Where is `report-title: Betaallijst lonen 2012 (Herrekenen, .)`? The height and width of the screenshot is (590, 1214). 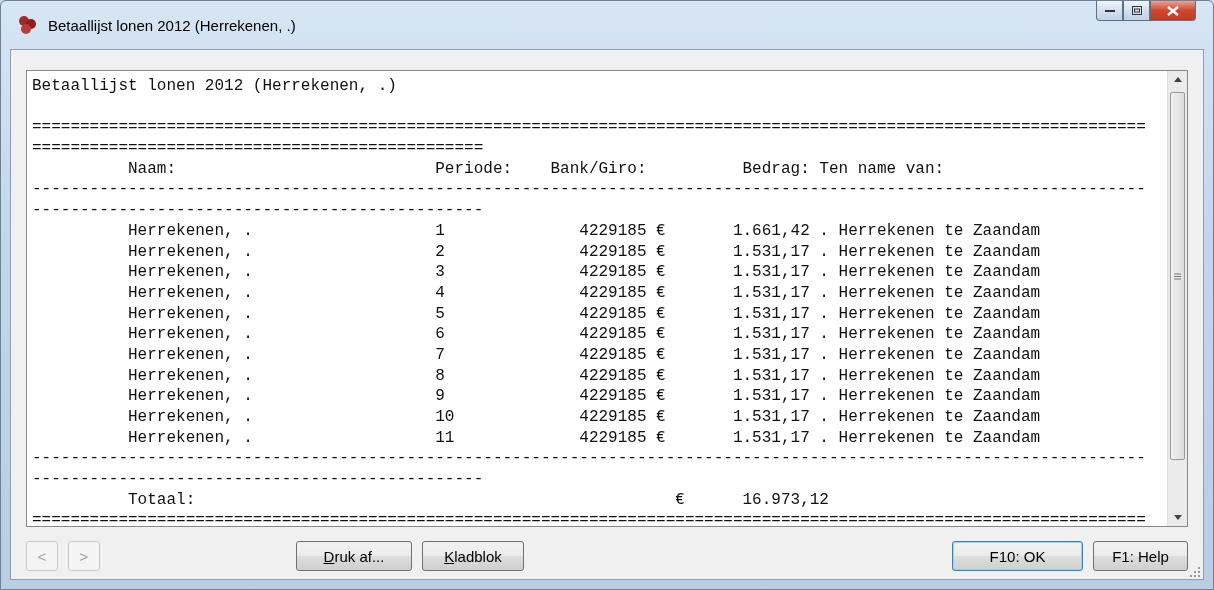 report-title: Betaallijst lonen 2012 (Herrekenen, .) is located at coordinates (215, 86).